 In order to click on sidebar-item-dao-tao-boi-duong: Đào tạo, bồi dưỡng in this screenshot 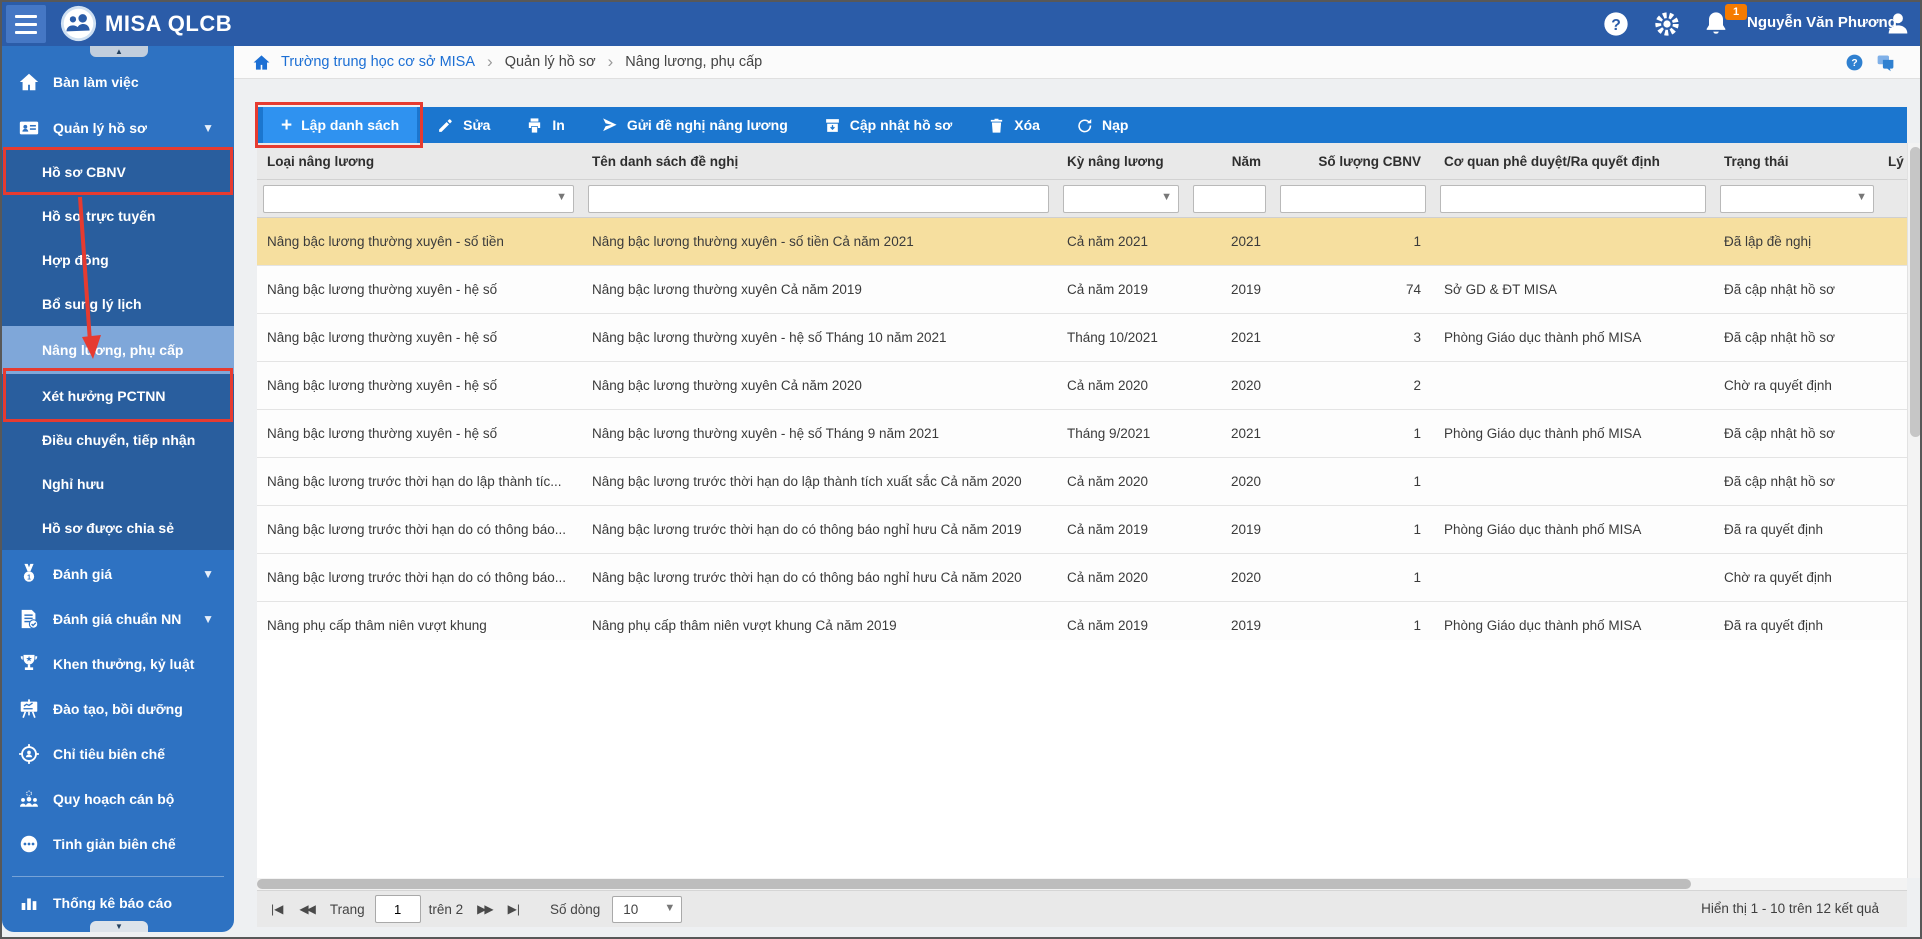, I will do `click(118, 709)`.